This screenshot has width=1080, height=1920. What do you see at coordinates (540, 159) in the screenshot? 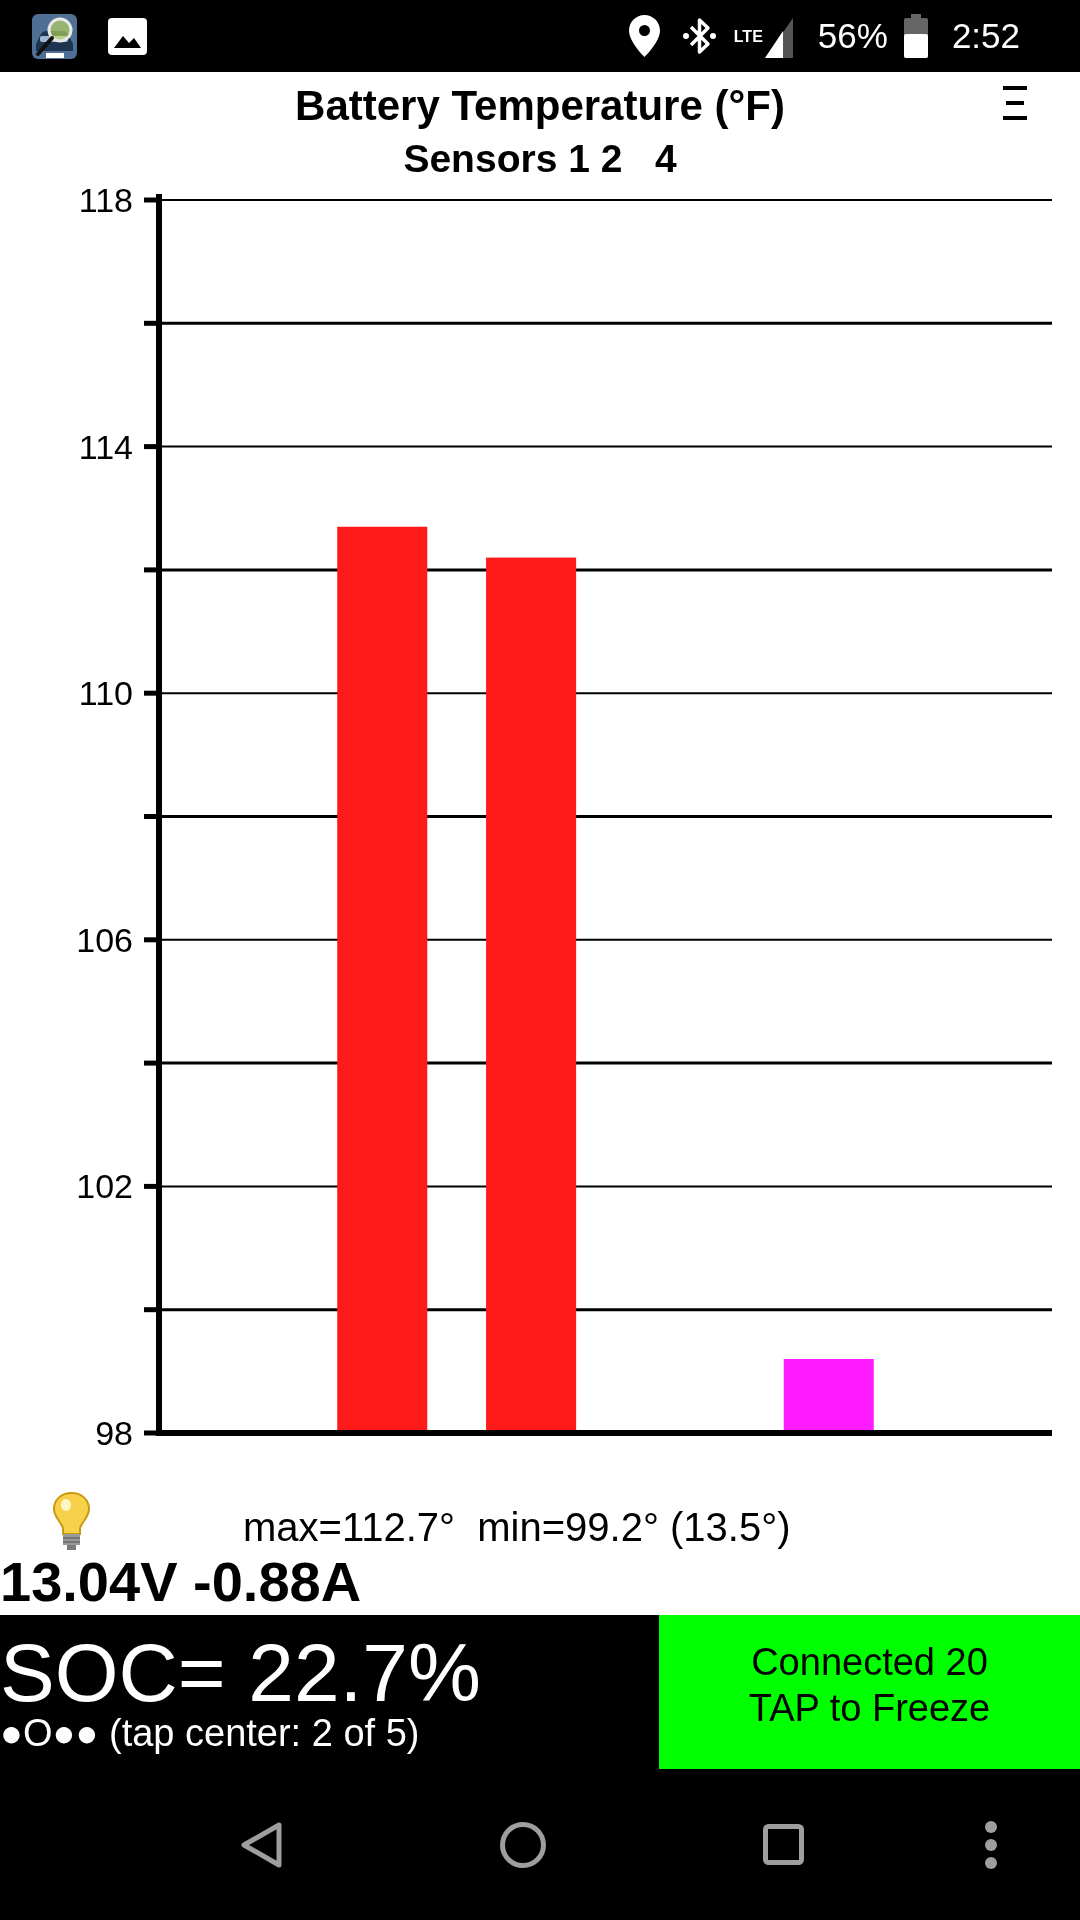
I see `chart-subtitle: Sensors 1 2 4` at bounding box center [540, 159].